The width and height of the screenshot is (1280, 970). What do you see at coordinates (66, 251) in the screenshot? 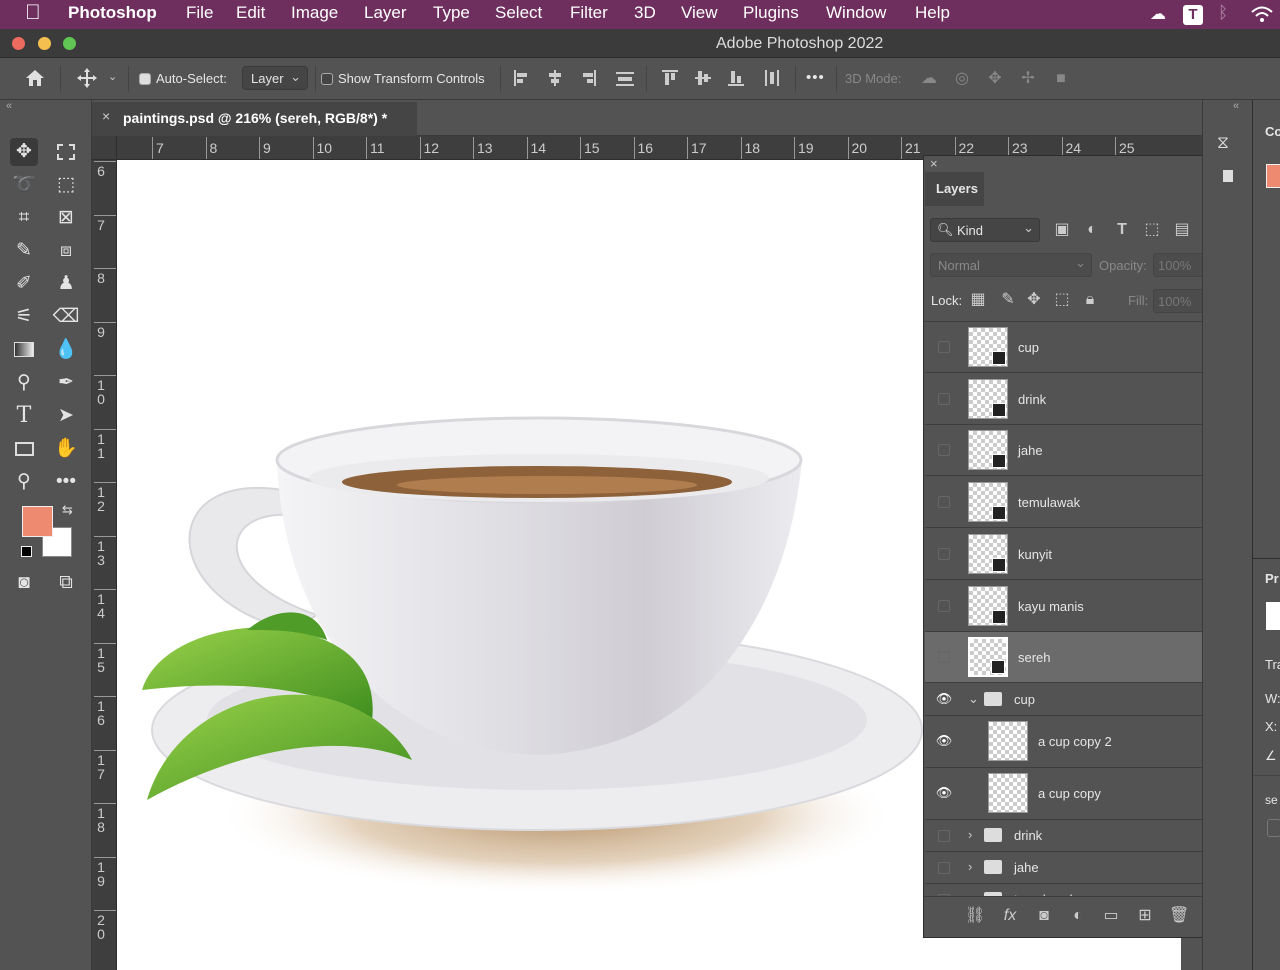
I see `spot-healing-tool-button: ⧈` at bounding box center [66, 251].